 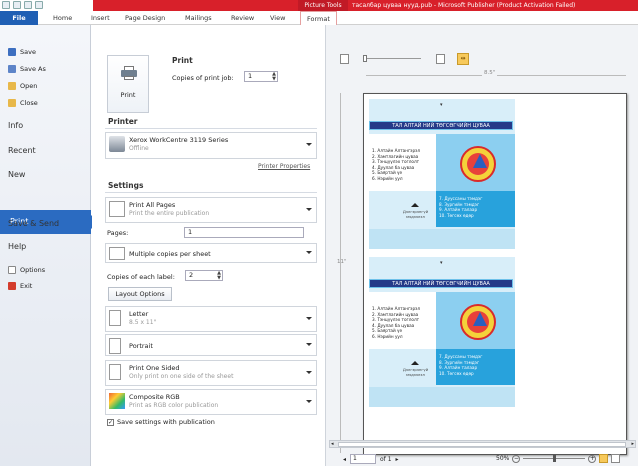 I want to click on undo-icon, so click(x=28, y=5).